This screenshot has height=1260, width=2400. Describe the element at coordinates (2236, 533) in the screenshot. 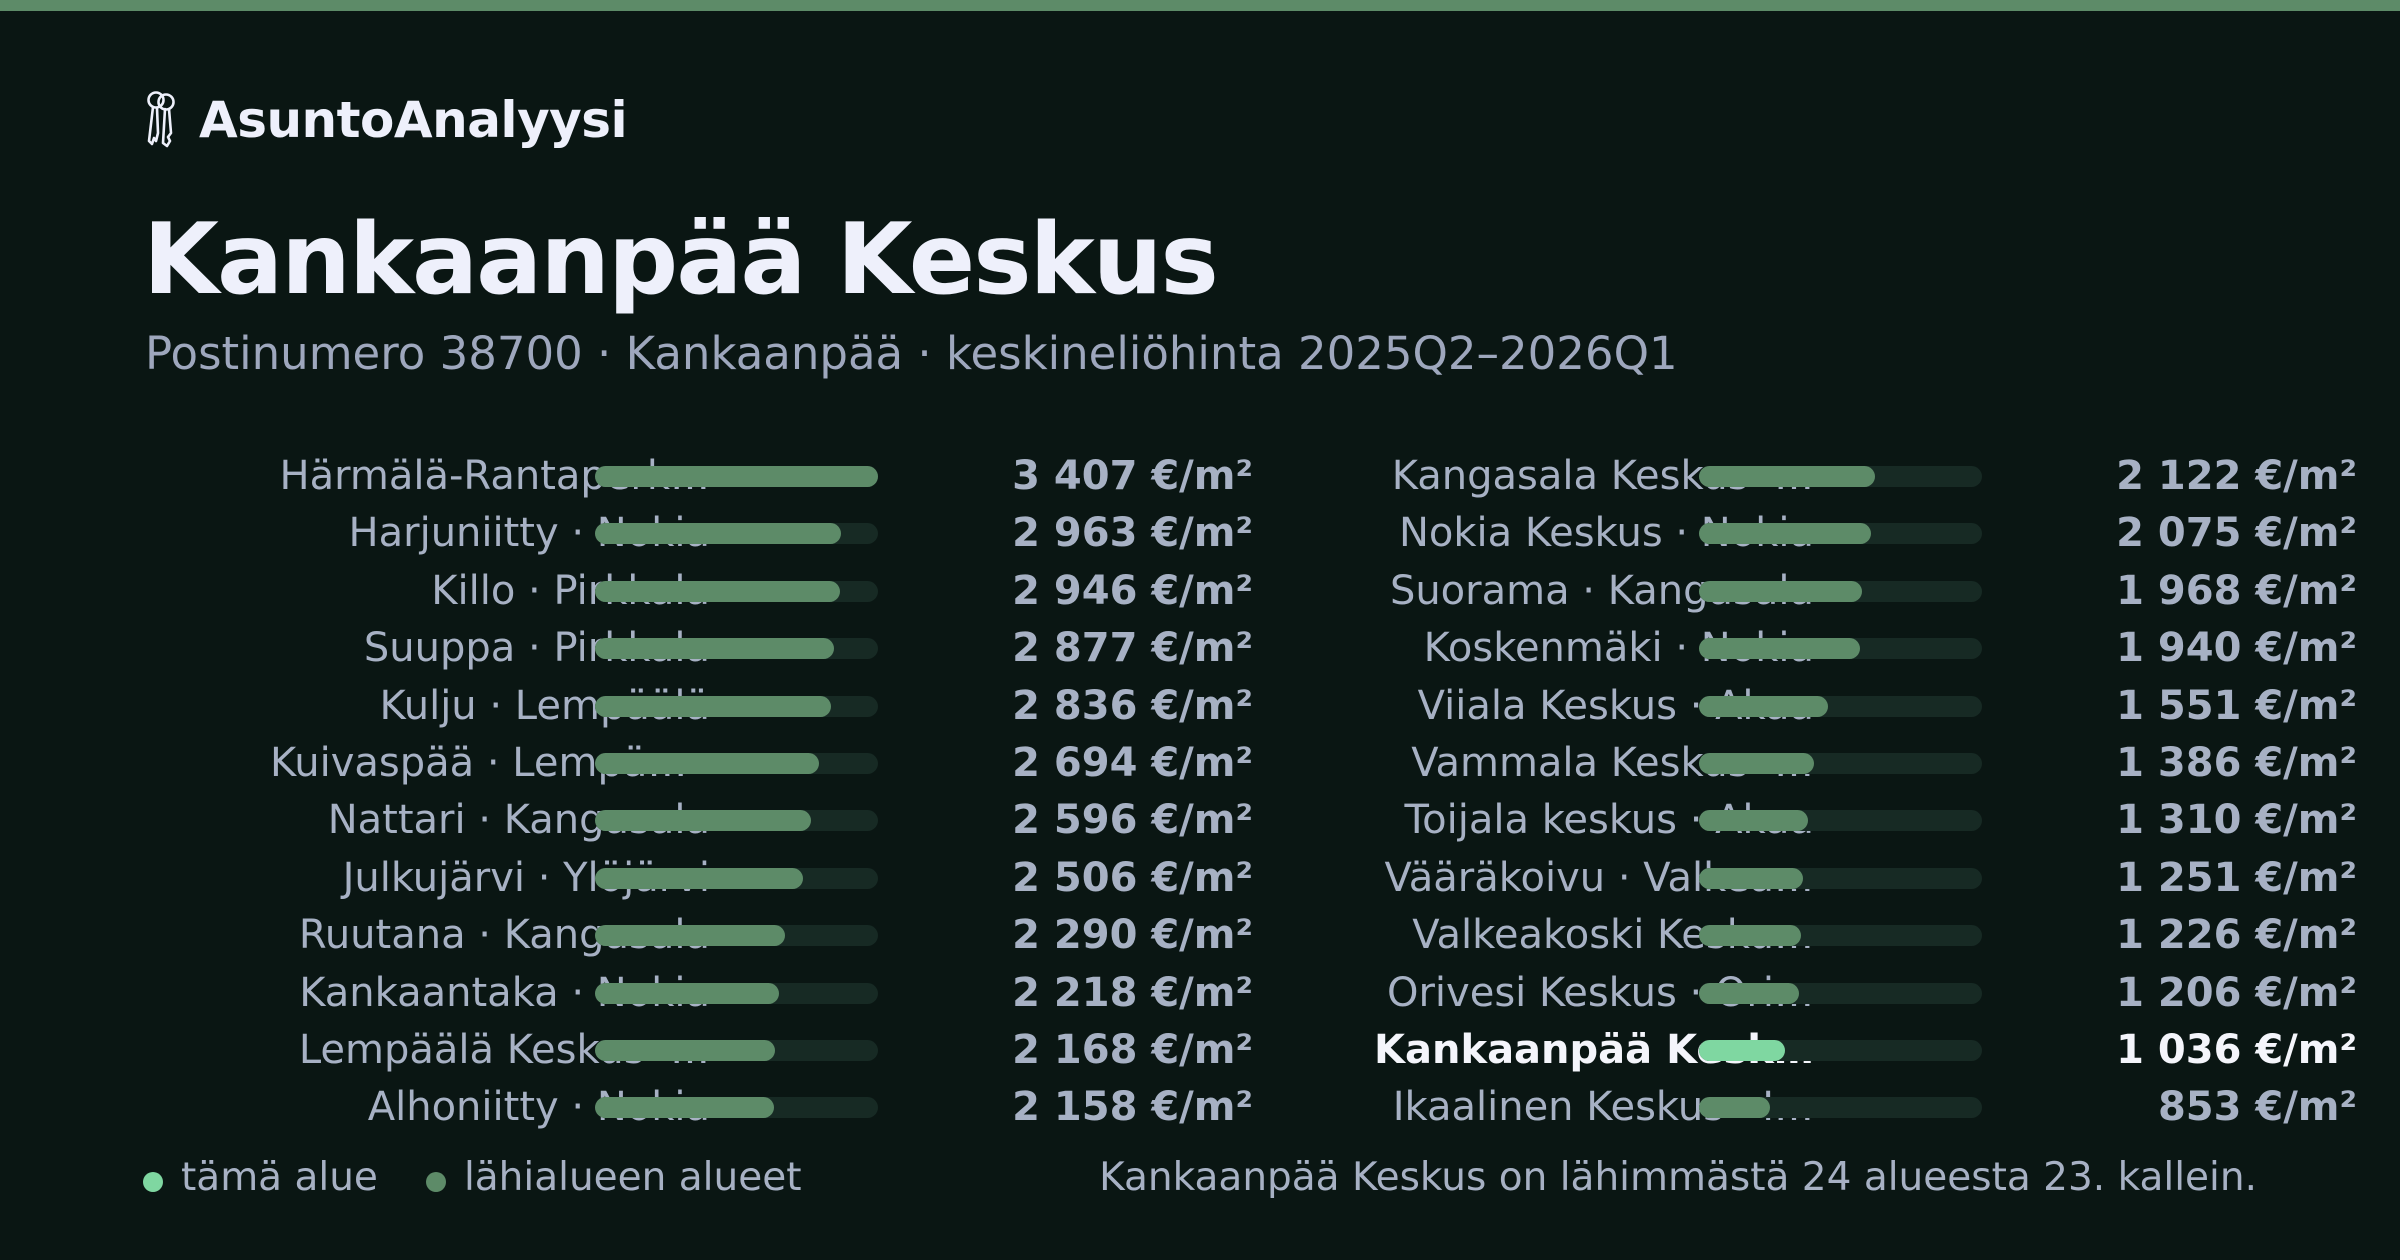

I see `bar-value-label: 2 075 €/m²` at that location.